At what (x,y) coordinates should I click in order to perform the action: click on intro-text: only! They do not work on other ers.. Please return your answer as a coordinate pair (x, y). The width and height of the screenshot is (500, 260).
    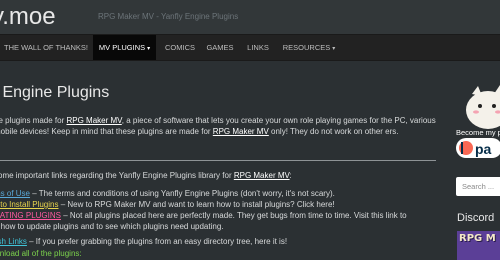
    Looking at the image, I should click on (333, 131).